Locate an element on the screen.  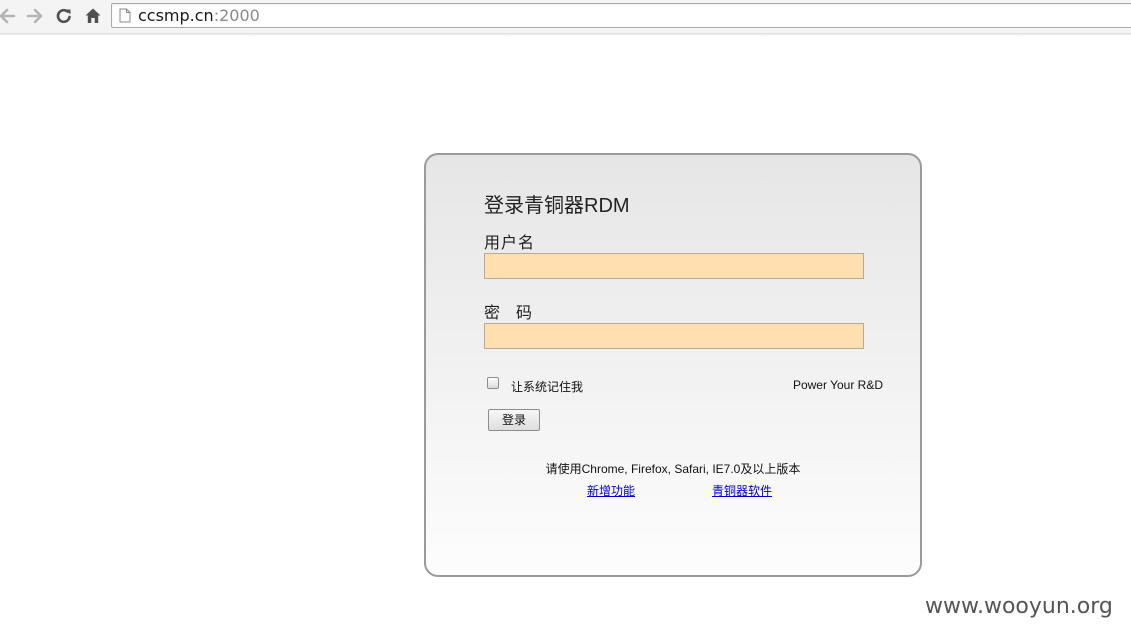
username-input is located at coordinates (674, 266).